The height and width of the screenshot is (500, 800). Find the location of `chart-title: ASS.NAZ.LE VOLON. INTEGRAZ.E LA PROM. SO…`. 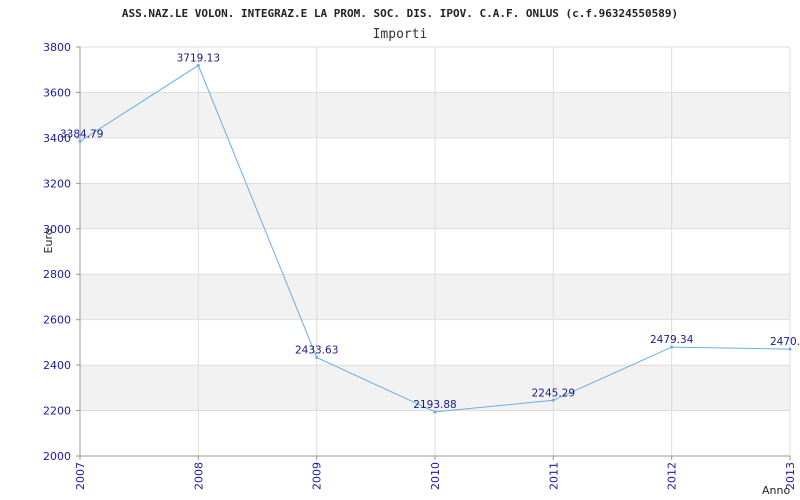

chart-title: ASS.NAZ.LE VOLON. INTEGRAZ.E LA PROM. SO… is located at coordinates (400, 13).